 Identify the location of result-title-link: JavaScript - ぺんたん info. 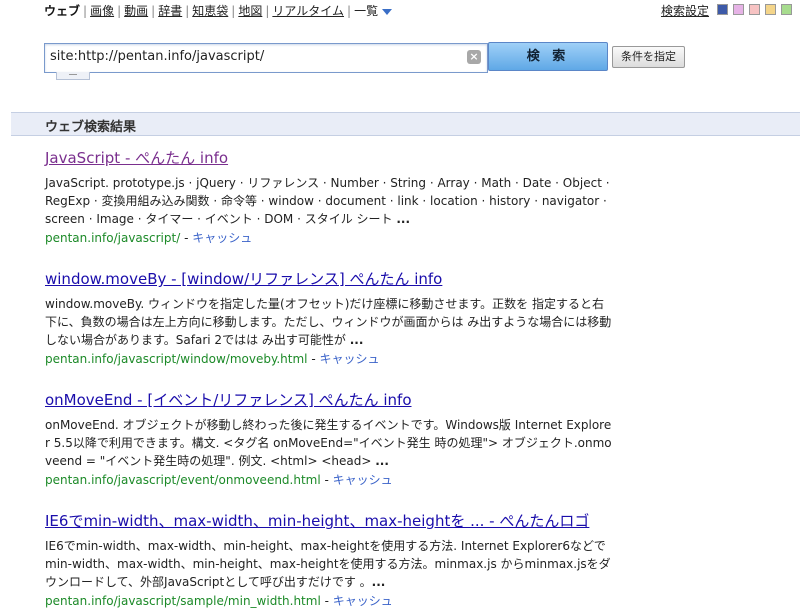
(136, 158).